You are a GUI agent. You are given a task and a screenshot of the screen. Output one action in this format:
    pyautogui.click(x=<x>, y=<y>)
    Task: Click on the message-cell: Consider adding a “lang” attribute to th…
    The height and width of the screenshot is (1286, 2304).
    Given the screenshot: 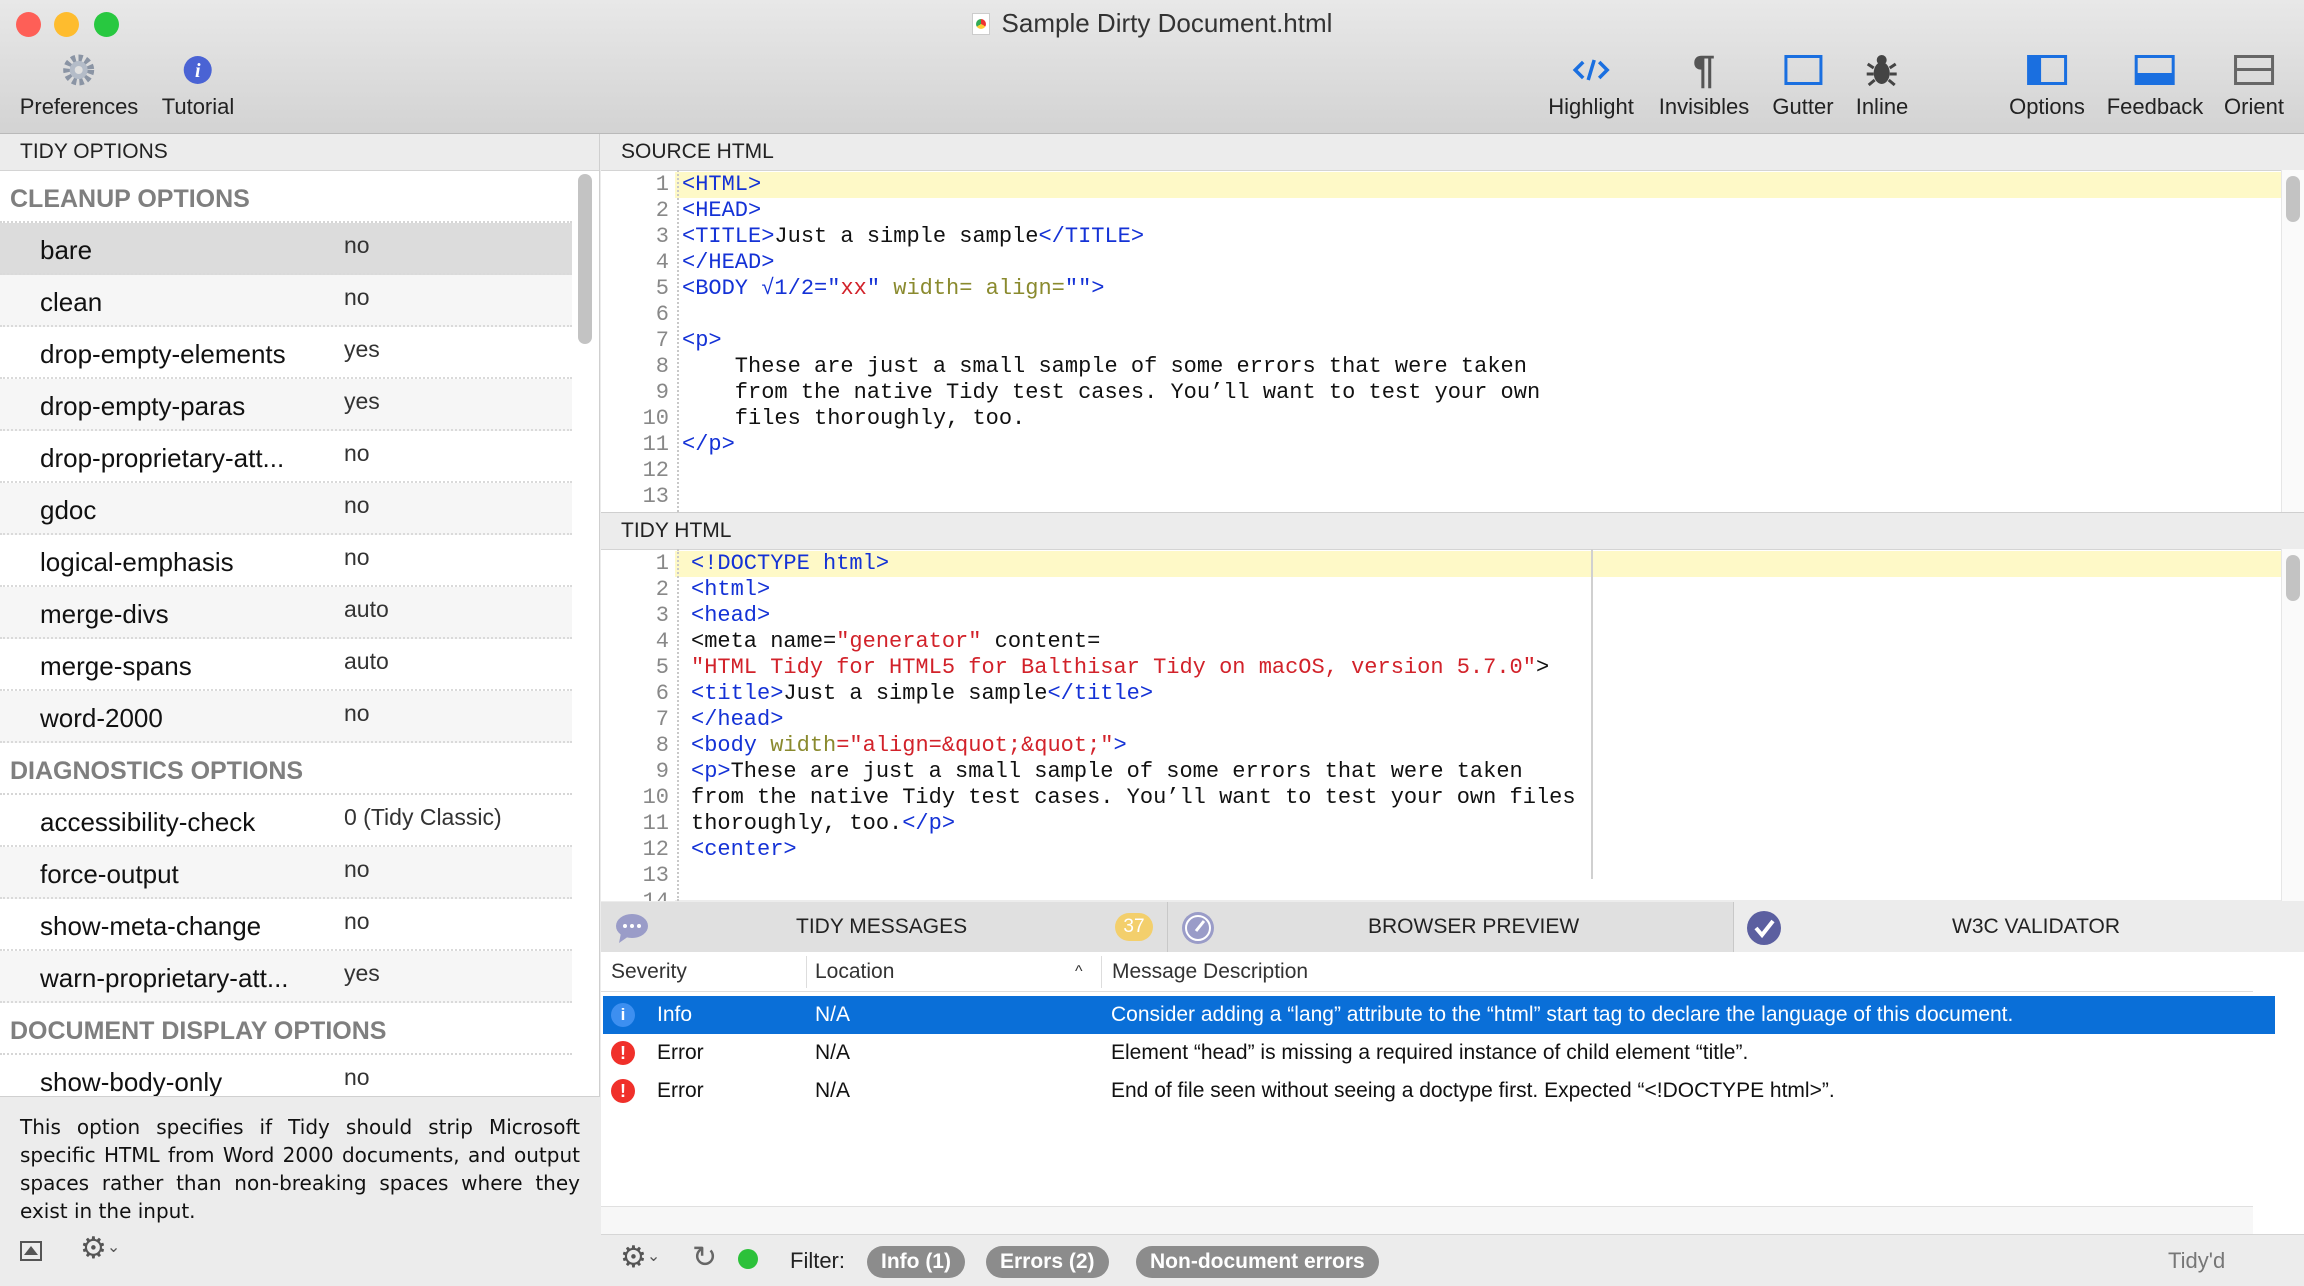 What is the action you would take?
    pyautogui.click(x=1562, y=1014)
    